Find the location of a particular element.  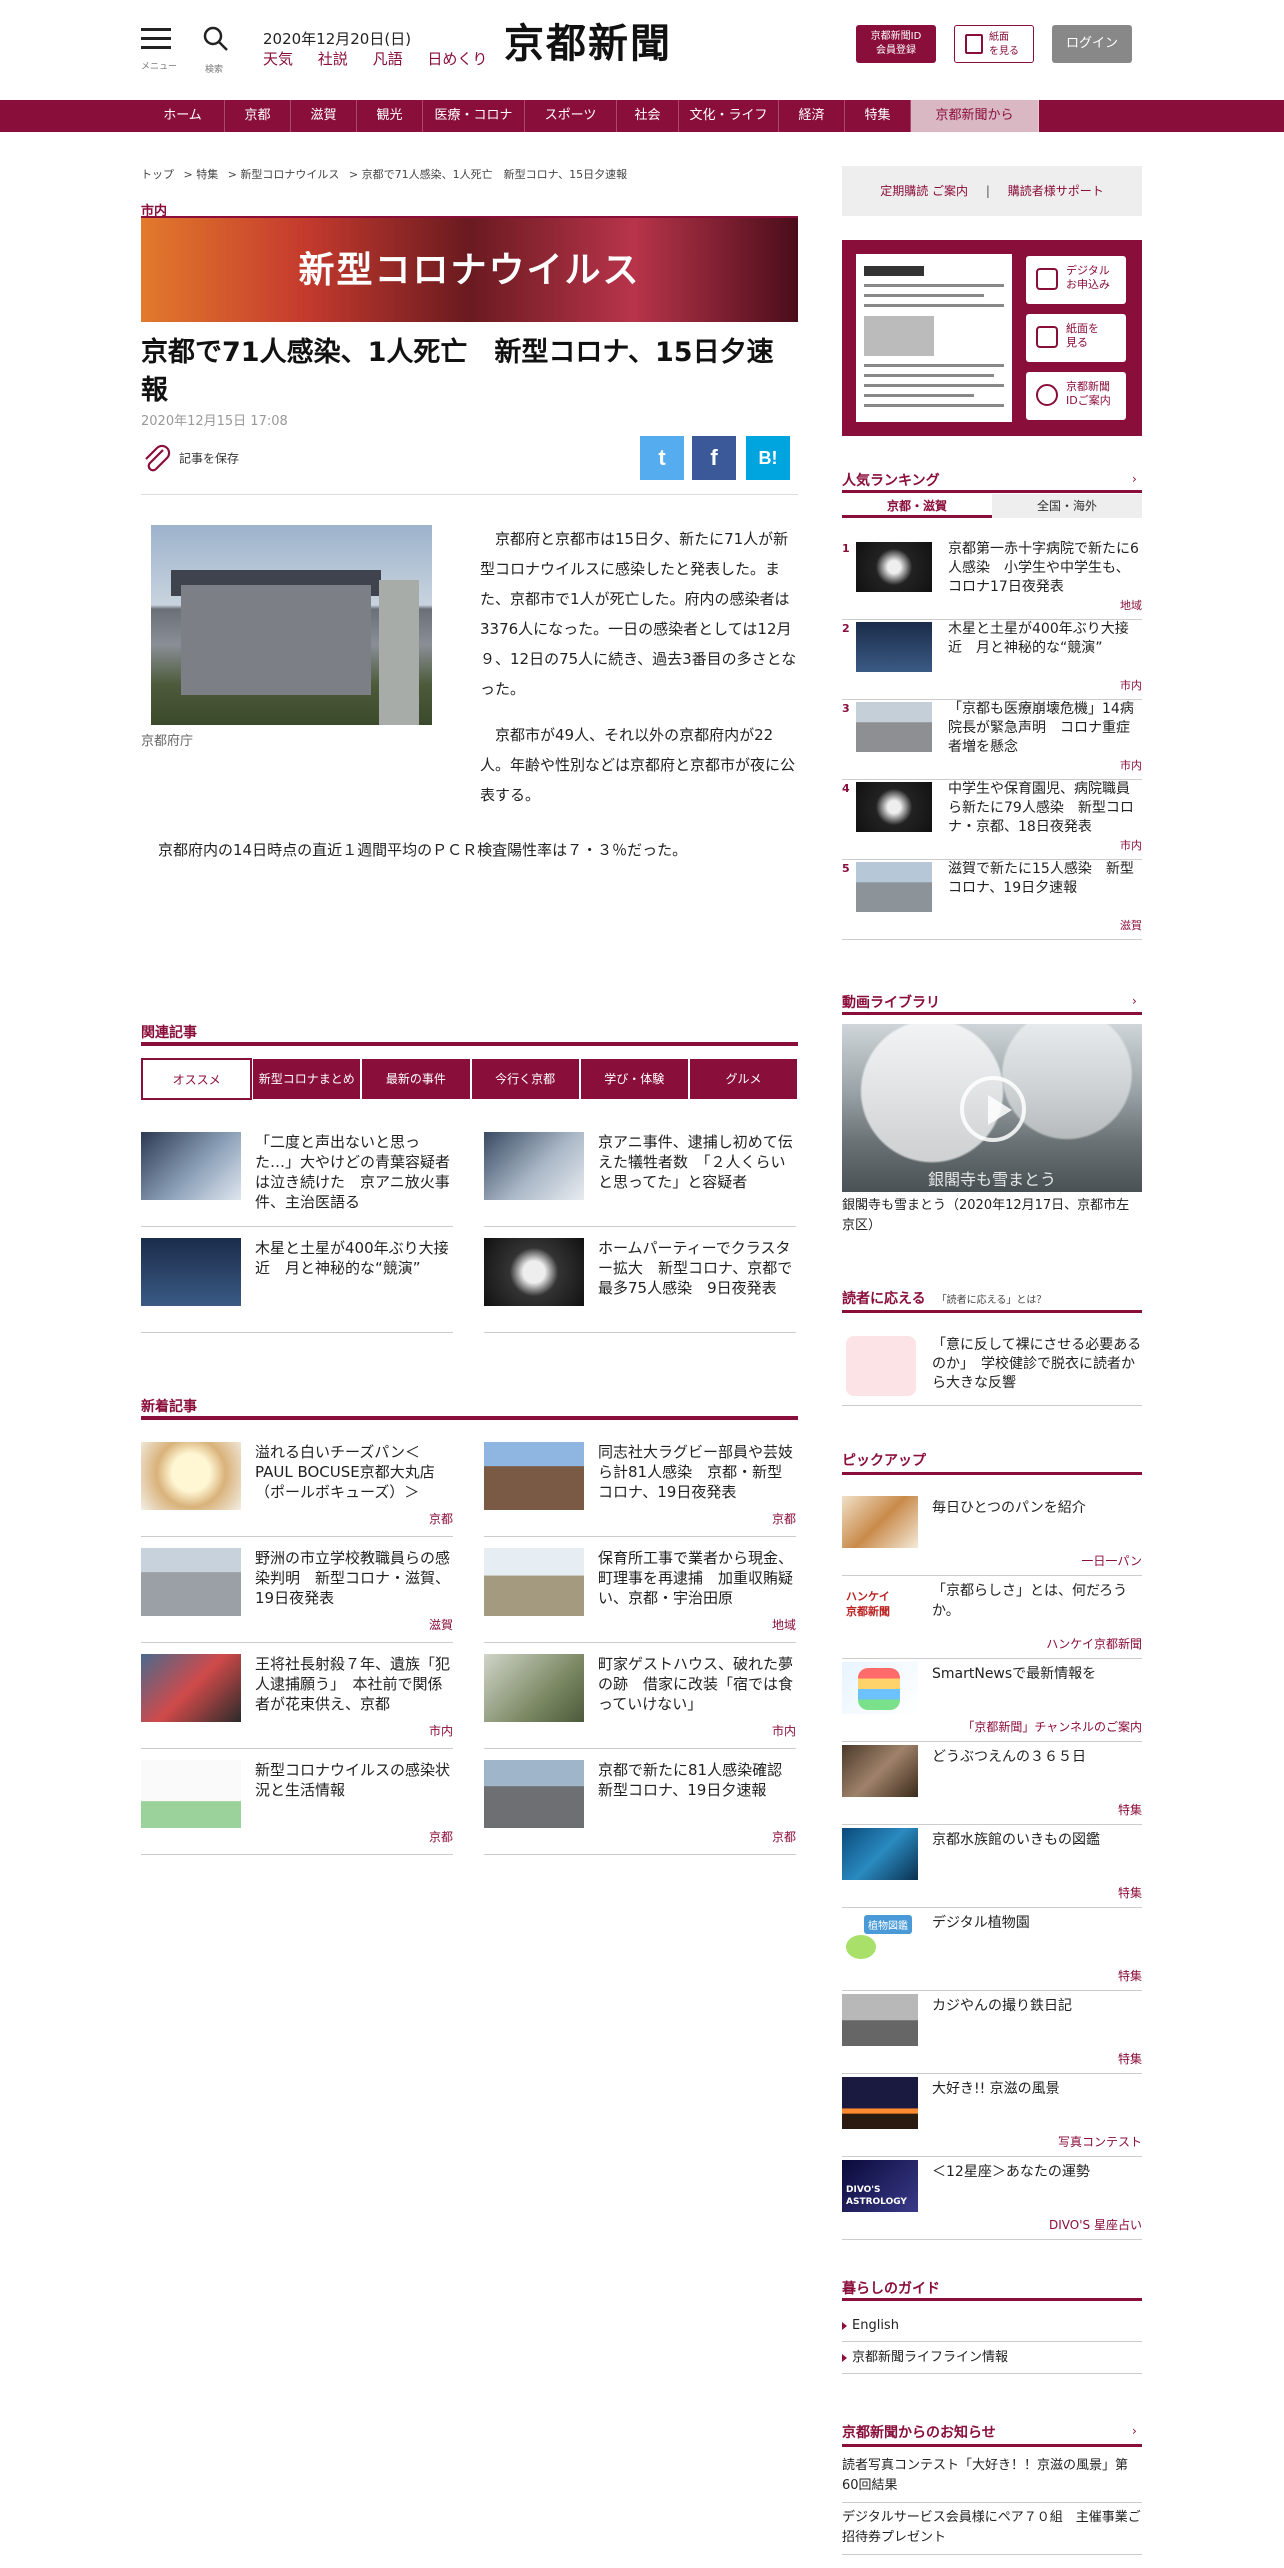

ranking-tab-kyoto-shiga: 京都・滋賀 is located at coordinates (917, 506).